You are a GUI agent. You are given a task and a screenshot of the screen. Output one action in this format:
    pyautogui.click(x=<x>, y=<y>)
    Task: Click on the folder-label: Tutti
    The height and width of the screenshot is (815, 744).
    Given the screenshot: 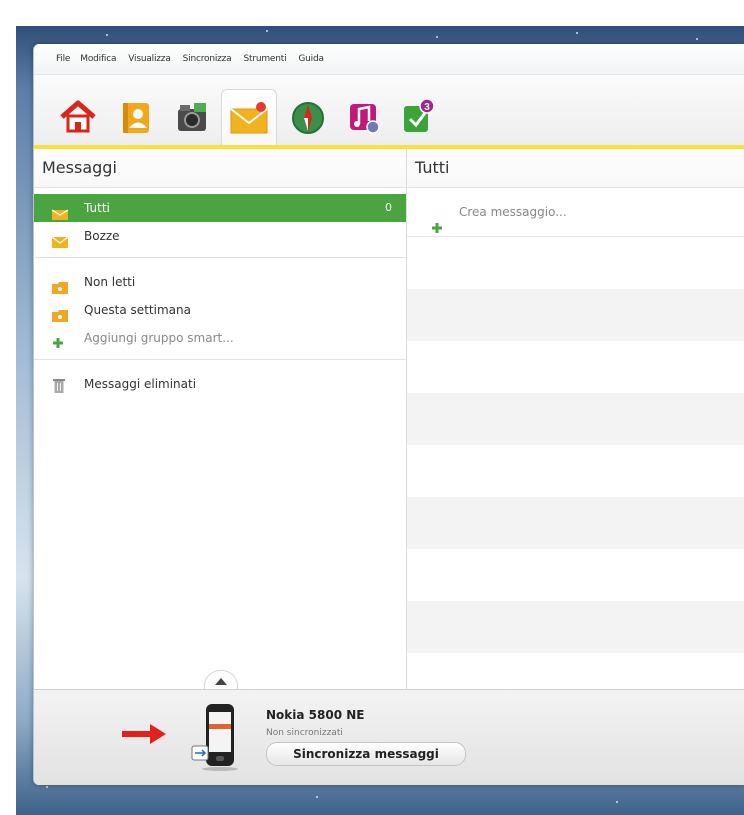 What is the action you would take?
    pyautogui.click(x=97, y=208)
    